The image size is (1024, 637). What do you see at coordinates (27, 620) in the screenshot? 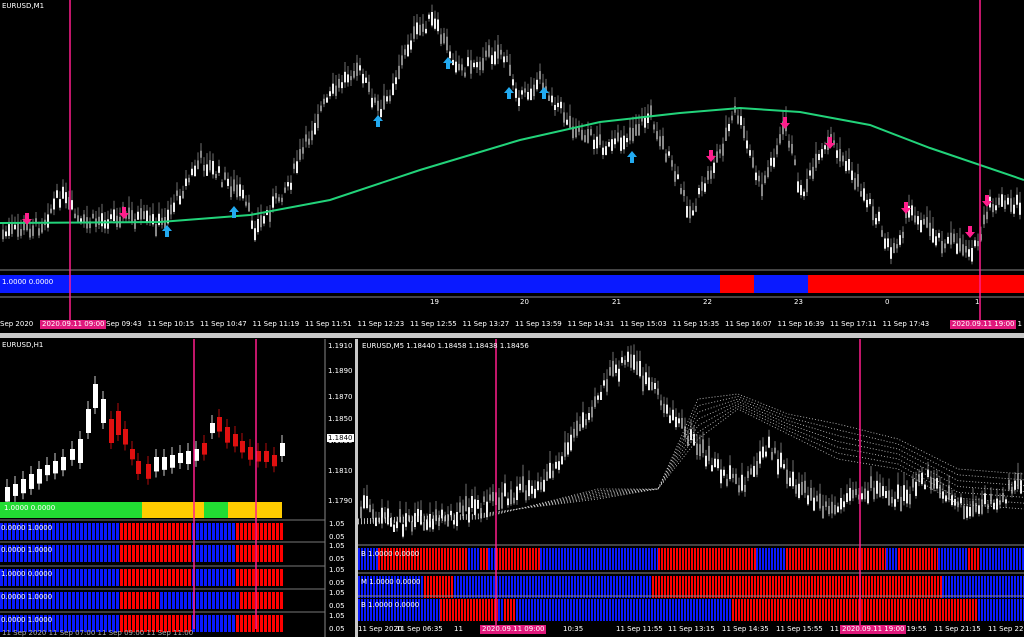
I see `h1-sub-label: 0.0000 1.0000` at bounding box center [27, 620].